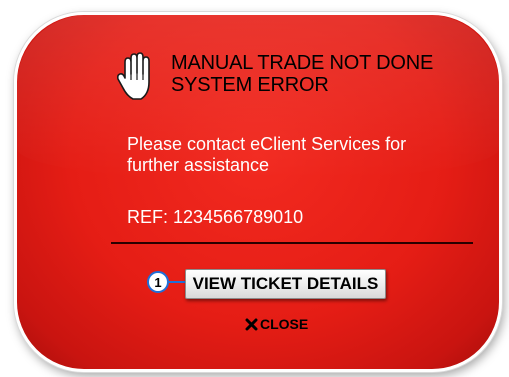 The height and width of the screenshot is (377, 509). What do you see at coordinates (158, 282) in the screenshot?
I see `step-badge: 1` at bounding box center [158, 282].